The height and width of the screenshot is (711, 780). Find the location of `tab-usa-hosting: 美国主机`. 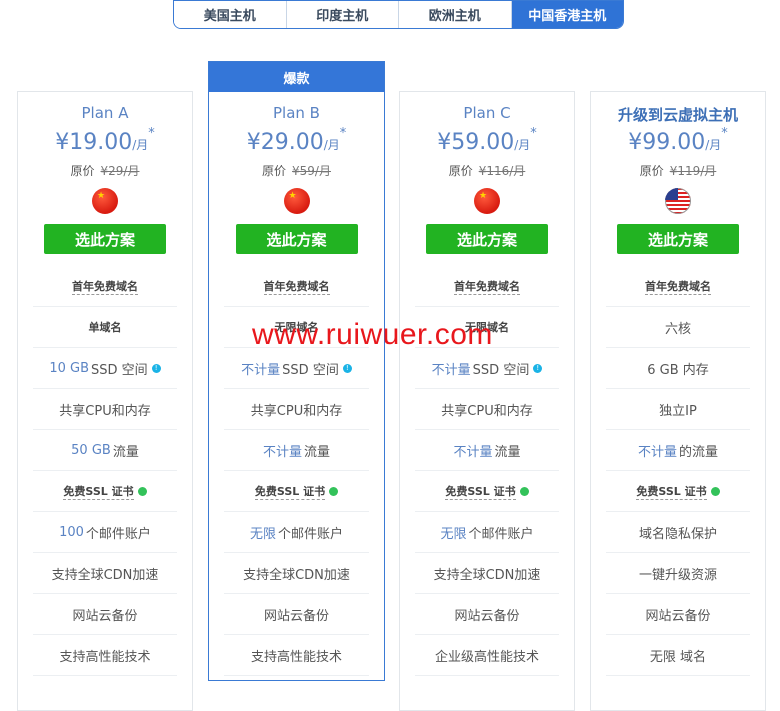

tab-usa-hosting: 美国主机 is located at coordinates (230, 14).